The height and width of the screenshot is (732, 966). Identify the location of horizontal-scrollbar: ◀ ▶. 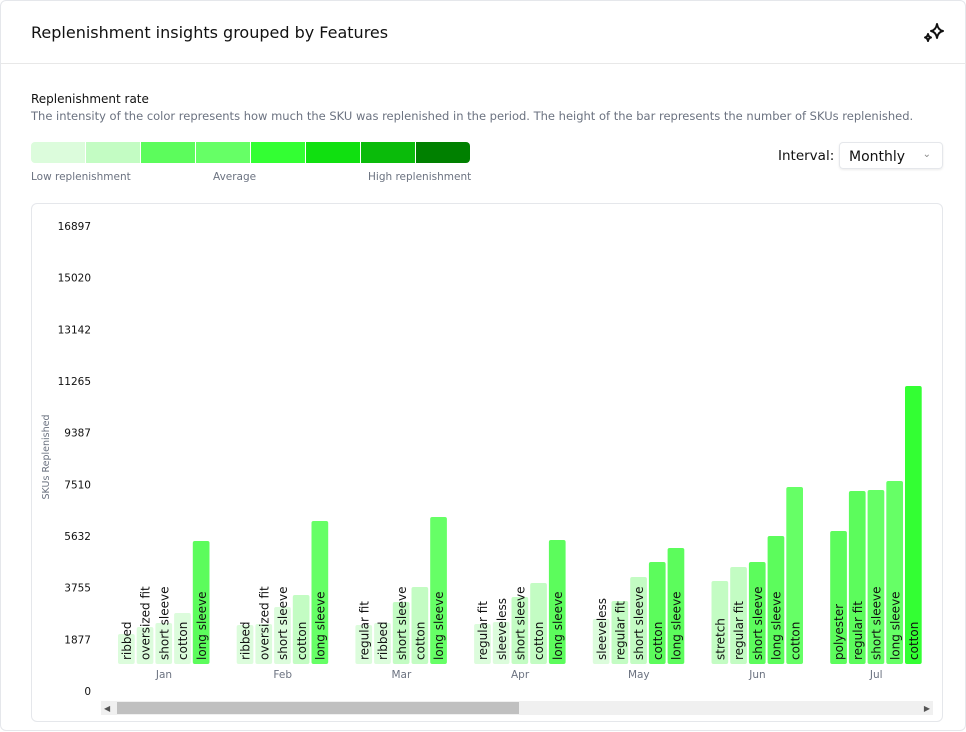
(517, 708).